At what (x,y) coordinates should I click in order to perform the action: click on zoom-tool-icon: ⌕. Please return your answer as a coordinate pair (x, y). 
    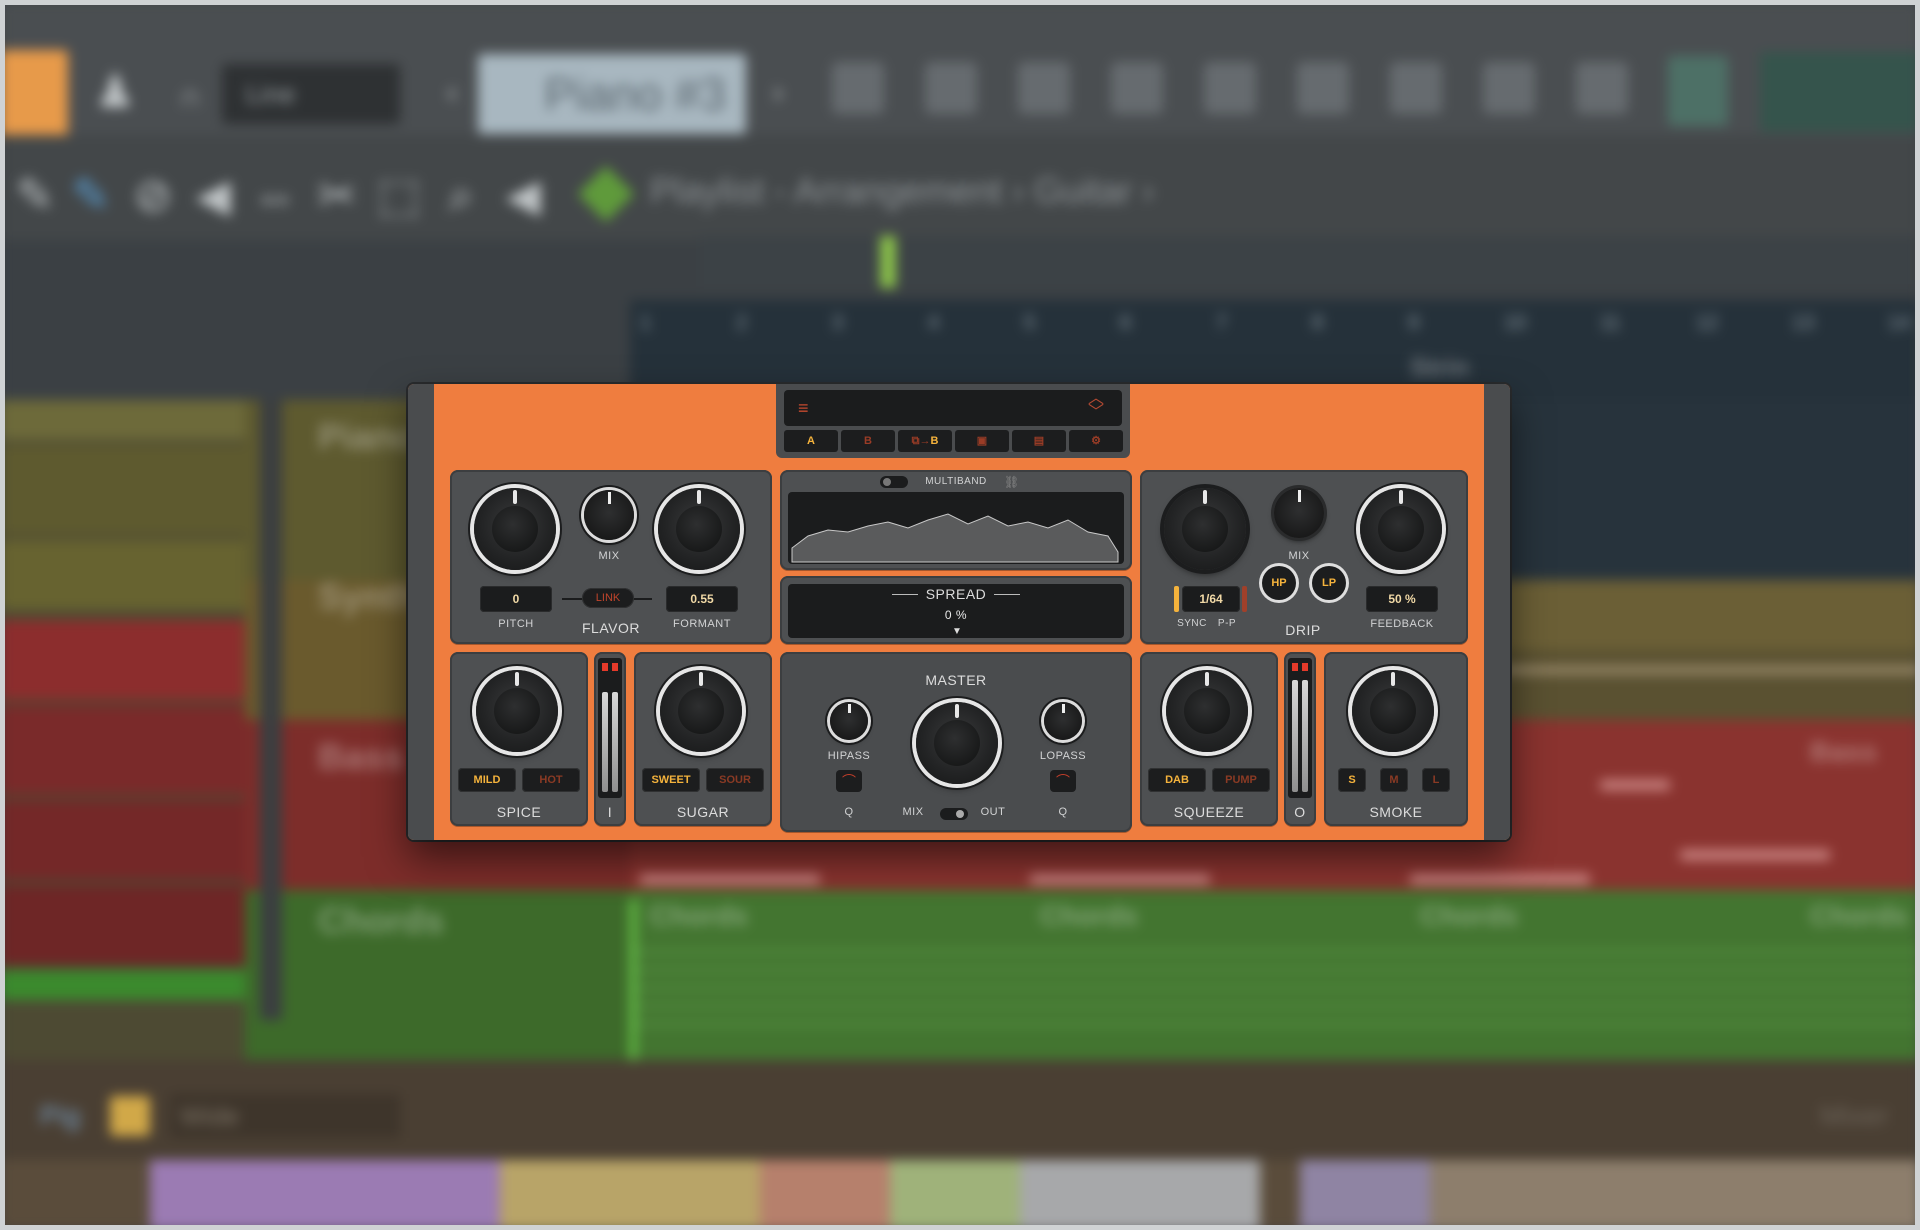
    Looking at the image, I should click on (461, 195).